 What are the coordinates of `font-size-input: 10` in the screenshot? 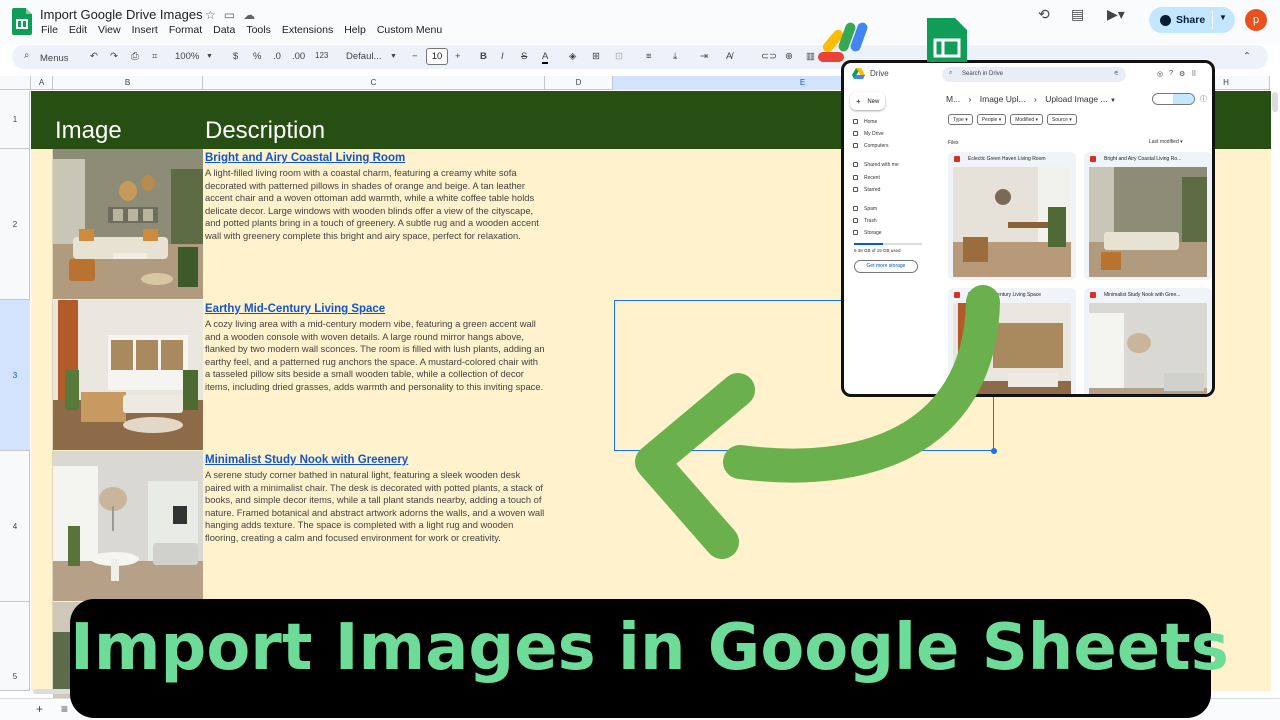 It's located at (437, 56).